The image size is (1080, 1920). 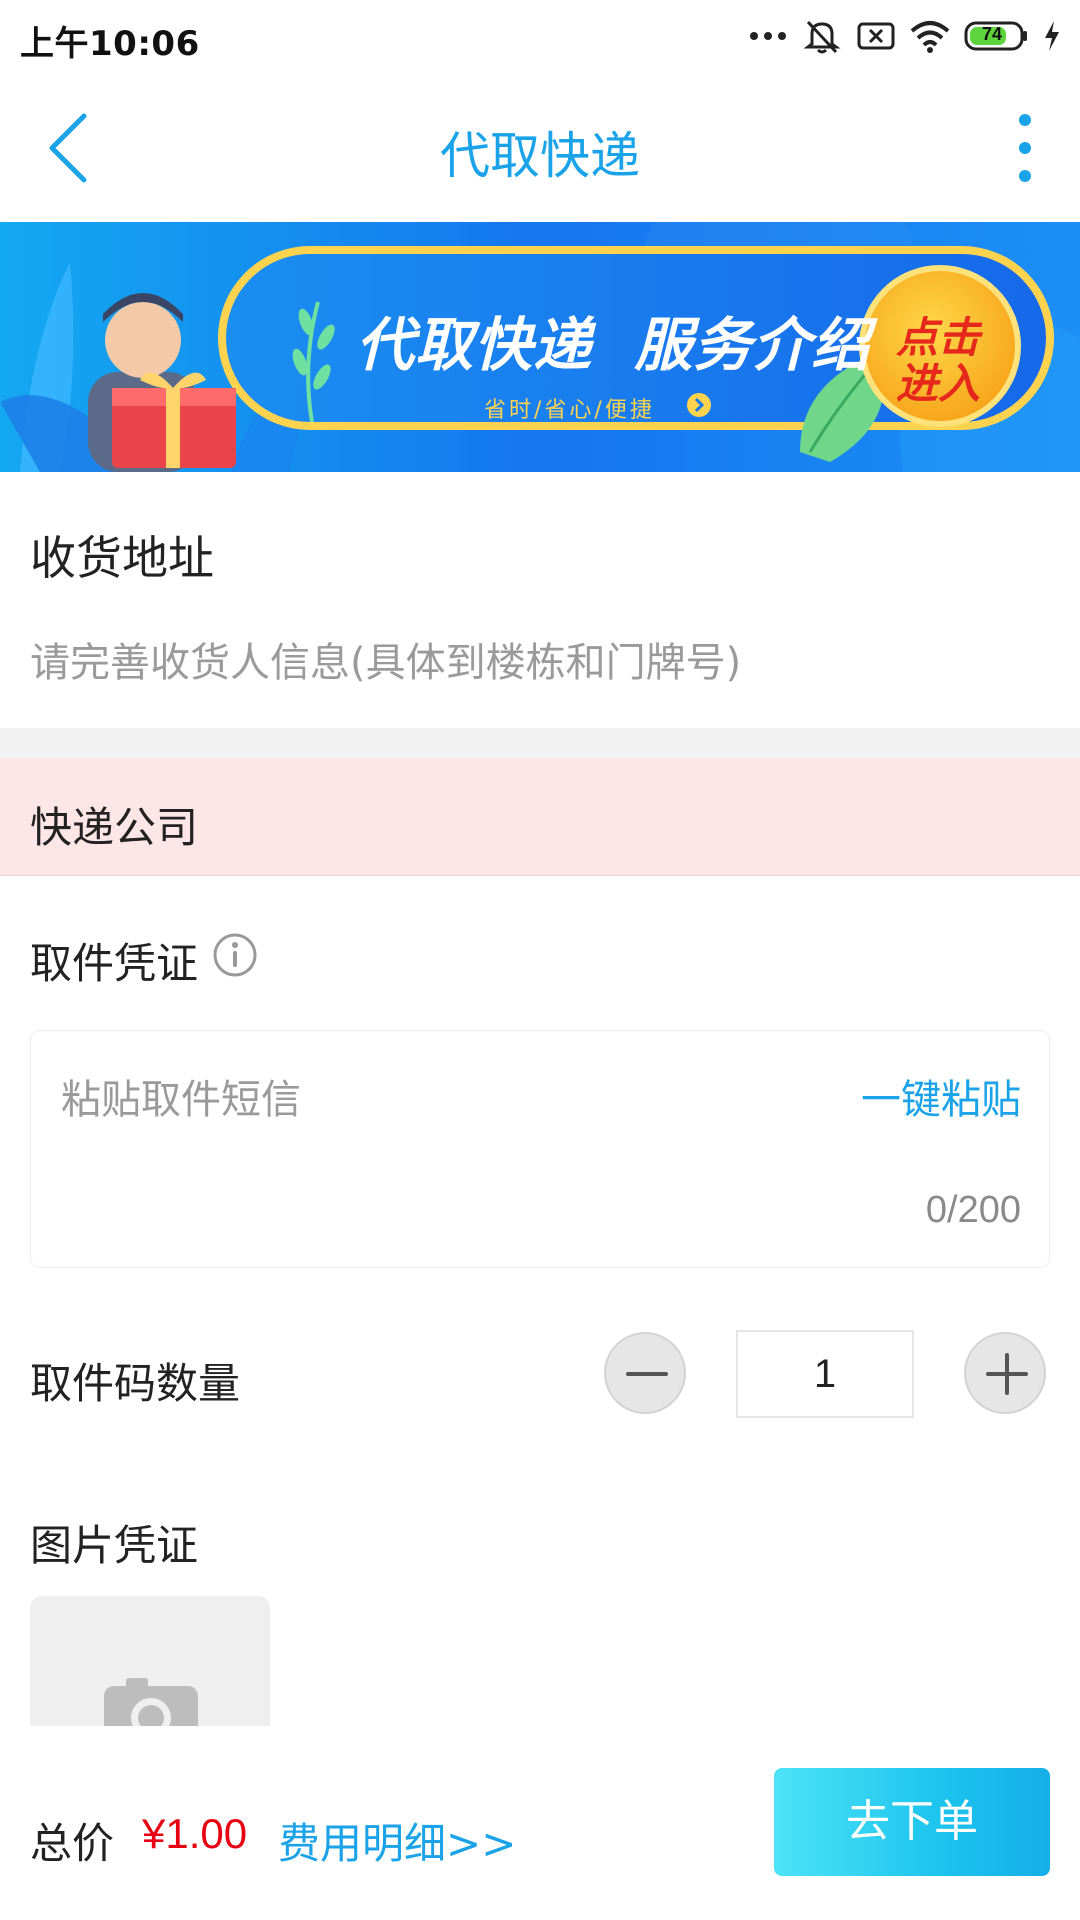 What do you see at coordinates (540, 817) in the screenshot?
I see `courier-company-selector: 快递公司` at bounding box center [540, 817].